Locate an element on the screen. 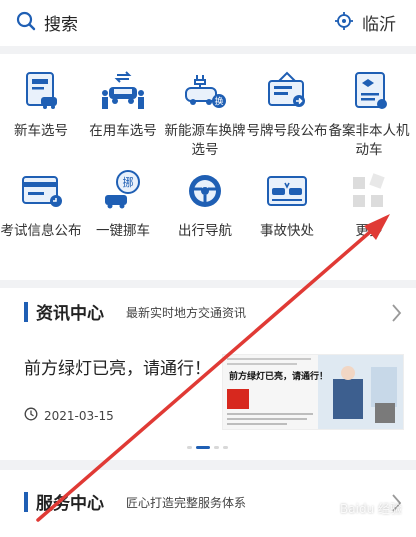  grid-item-more: 更多 is located at coordinates (369, 222).